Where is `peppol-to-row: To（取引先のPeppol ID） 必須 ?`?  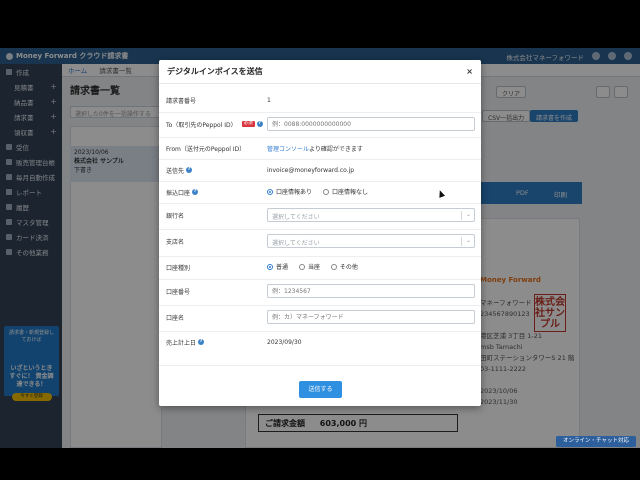
peppol-to-row: To（取引先のPeppol ID） 必須 ? is located at coordinates (320, 124).